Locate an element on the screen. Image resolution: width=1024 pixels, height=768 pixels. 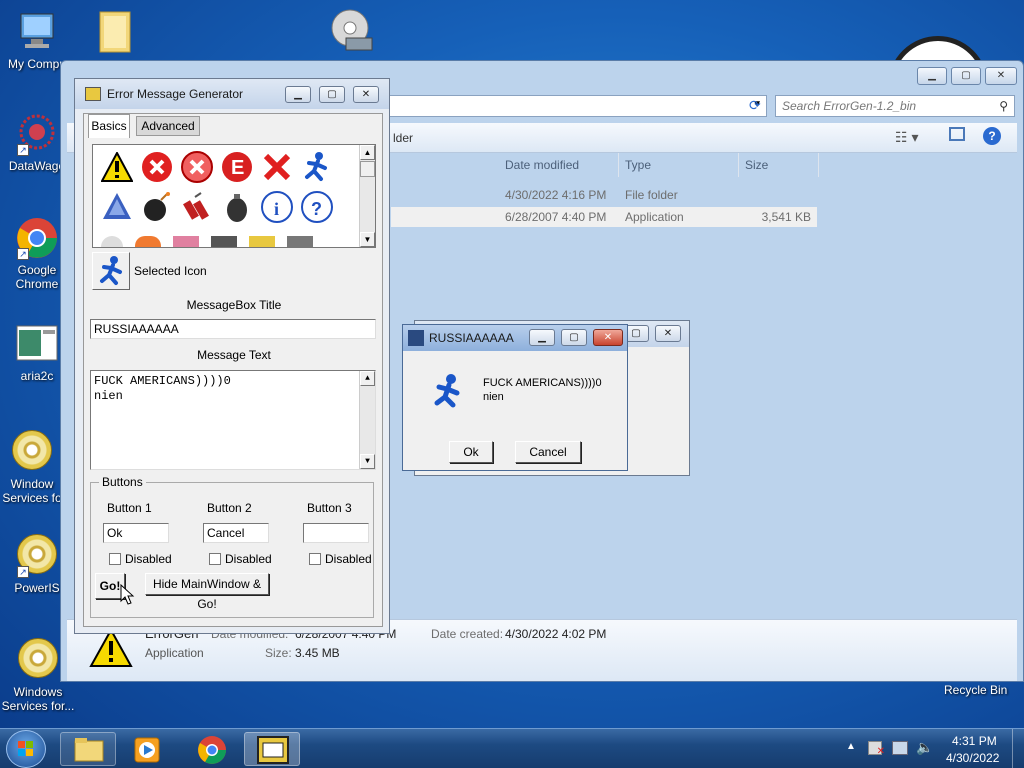
error-icon is located at coordinates (157, 167).